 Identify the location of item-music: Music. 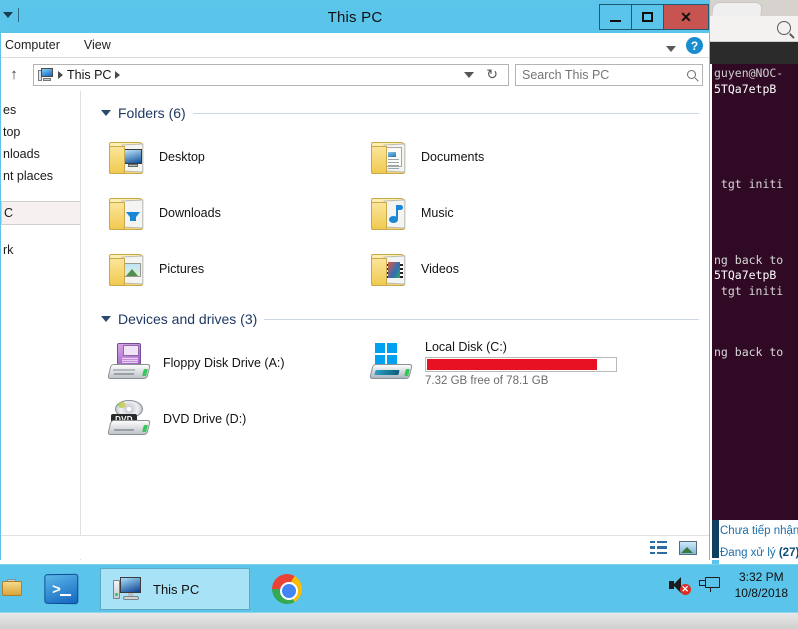
(496, 213).